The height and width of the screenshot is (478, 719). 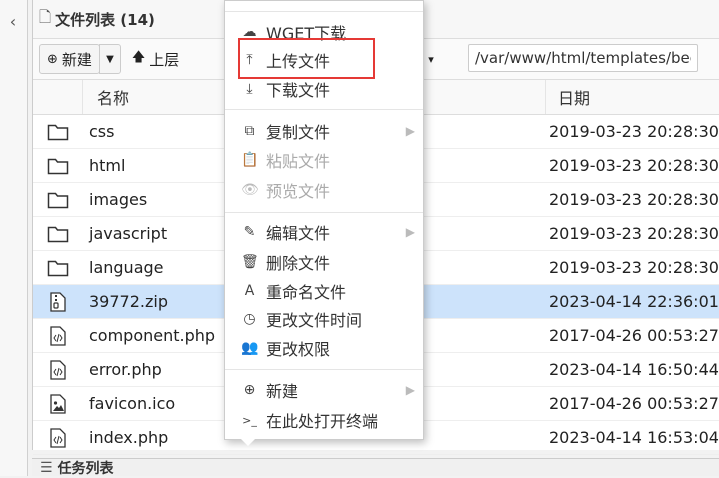 What do you see at coordinates (298, 161) in the screenshot?
I see `menu-item-label: 粘贴文件` at bounding box center [298, 161].